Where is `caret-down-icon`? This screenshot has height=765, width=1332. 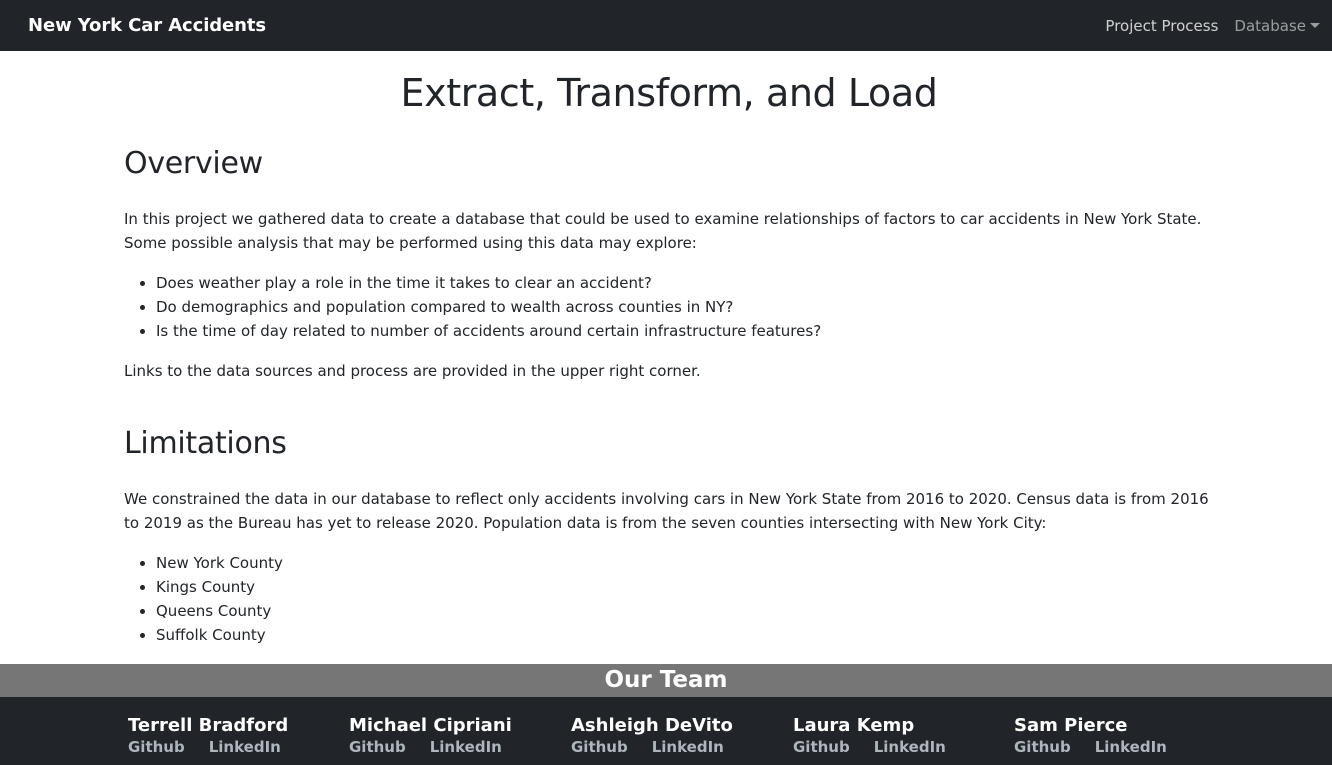 caret-down-icon is located at coordinates (1315, 25).